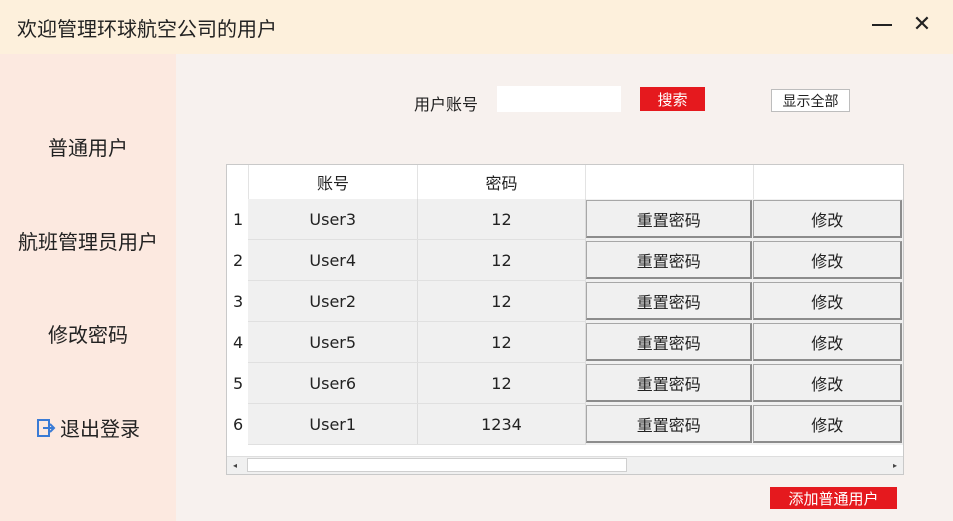 The image size is (953, 521). Describe the element at coordinates (810, 100) in the screenshot. I see `show-all-button: 显示全部` at that location.